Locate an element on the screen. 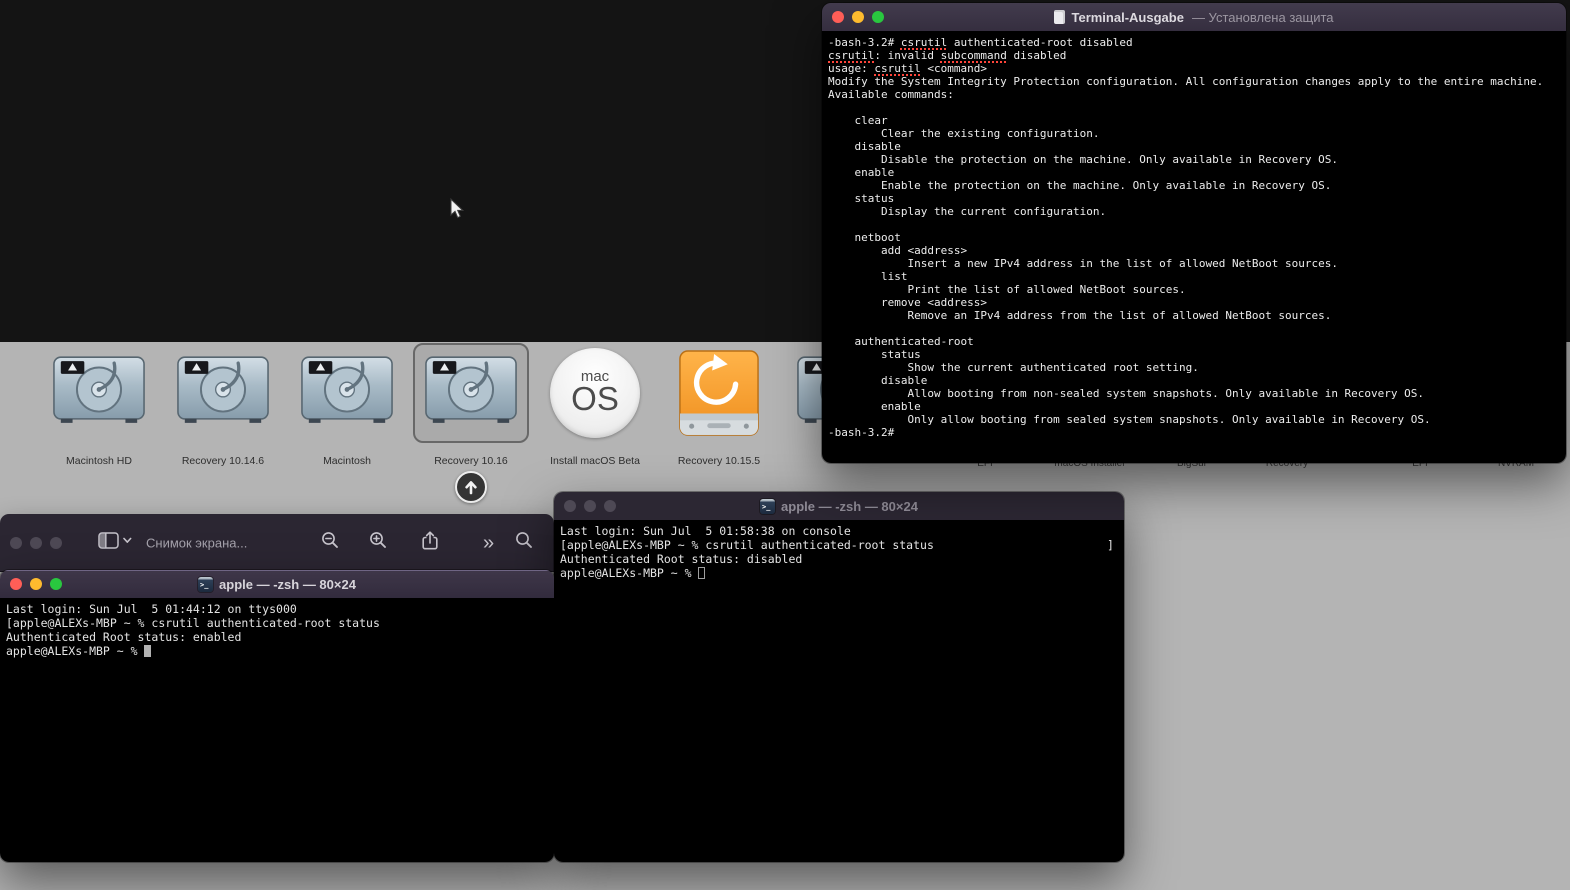 The width and height of the screenshot is (1570, 890). boot-item-recovery-10-16-selected: Recovery 10.16 is located at coordinates (471, 405).